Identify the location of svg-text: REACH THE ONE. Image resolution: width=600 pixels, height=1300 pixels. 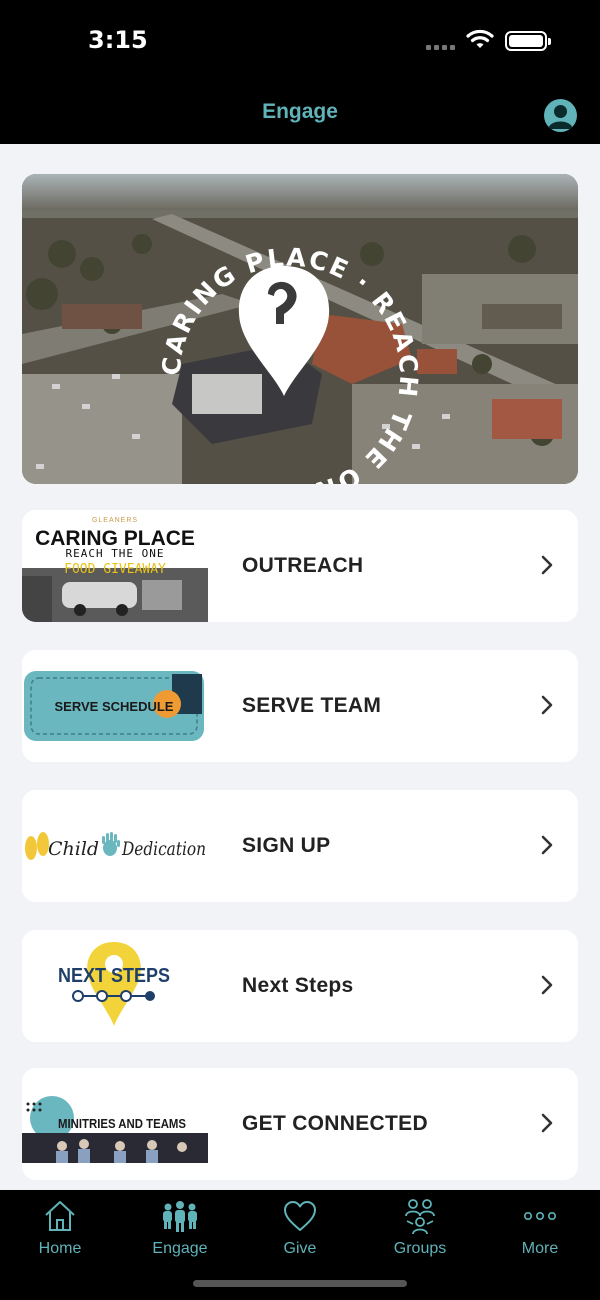
(114, 553).